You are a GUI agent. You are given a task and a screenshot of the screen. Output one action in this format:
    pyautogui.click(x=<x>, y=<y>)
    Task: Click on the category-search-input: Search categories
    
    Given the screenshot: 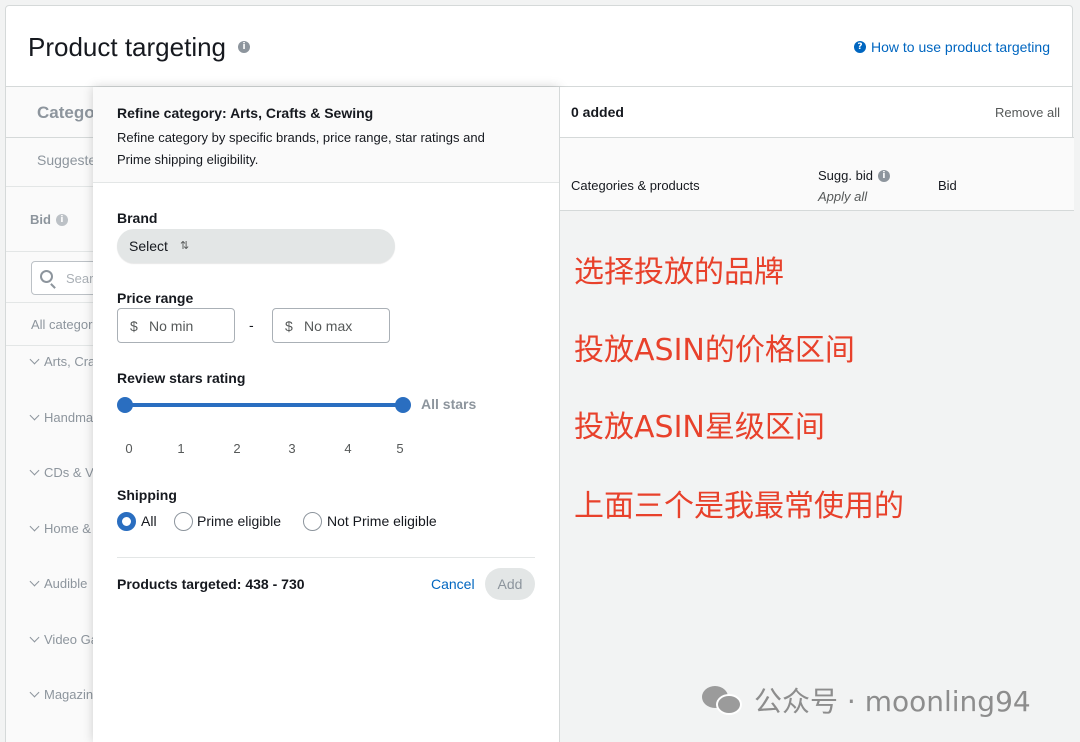 What is the action you would take?
    pyautogui.click(x=62, y=278)
    